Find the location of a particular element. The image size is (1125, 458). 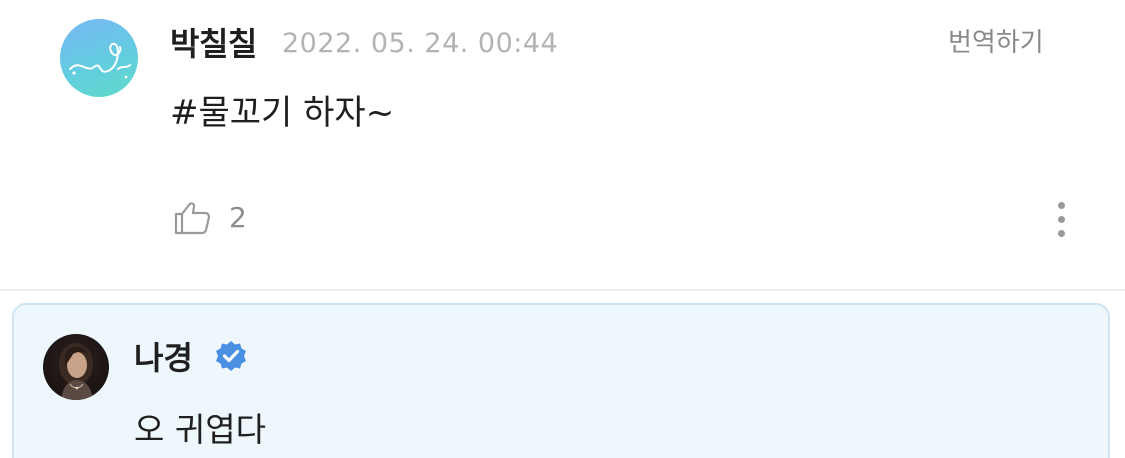

heart-doodle-icon is located at coordinates (100, 60).